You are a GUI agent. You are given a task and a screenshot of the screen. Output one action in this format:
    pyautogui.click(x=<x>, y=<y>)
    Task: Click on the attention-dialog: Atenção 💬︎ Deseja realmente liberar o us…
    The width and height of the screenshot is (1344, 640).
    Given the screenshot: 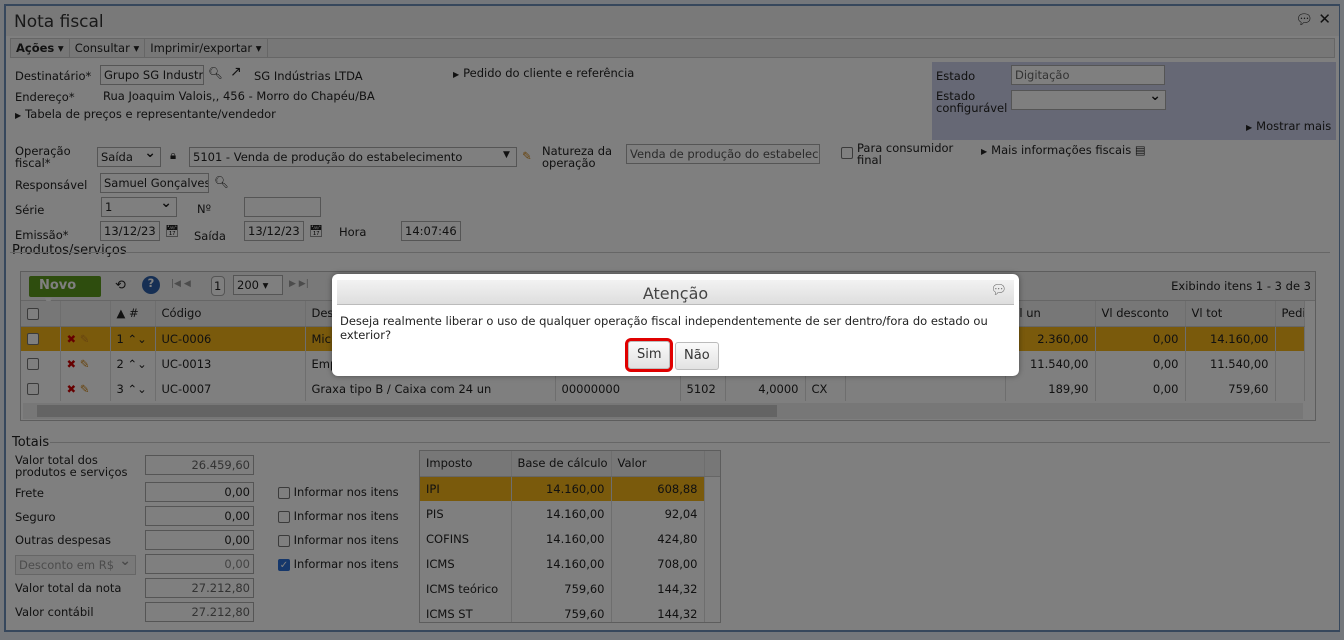 What is the action you would take?
    pyautogui.click(x=675, y=325)
    